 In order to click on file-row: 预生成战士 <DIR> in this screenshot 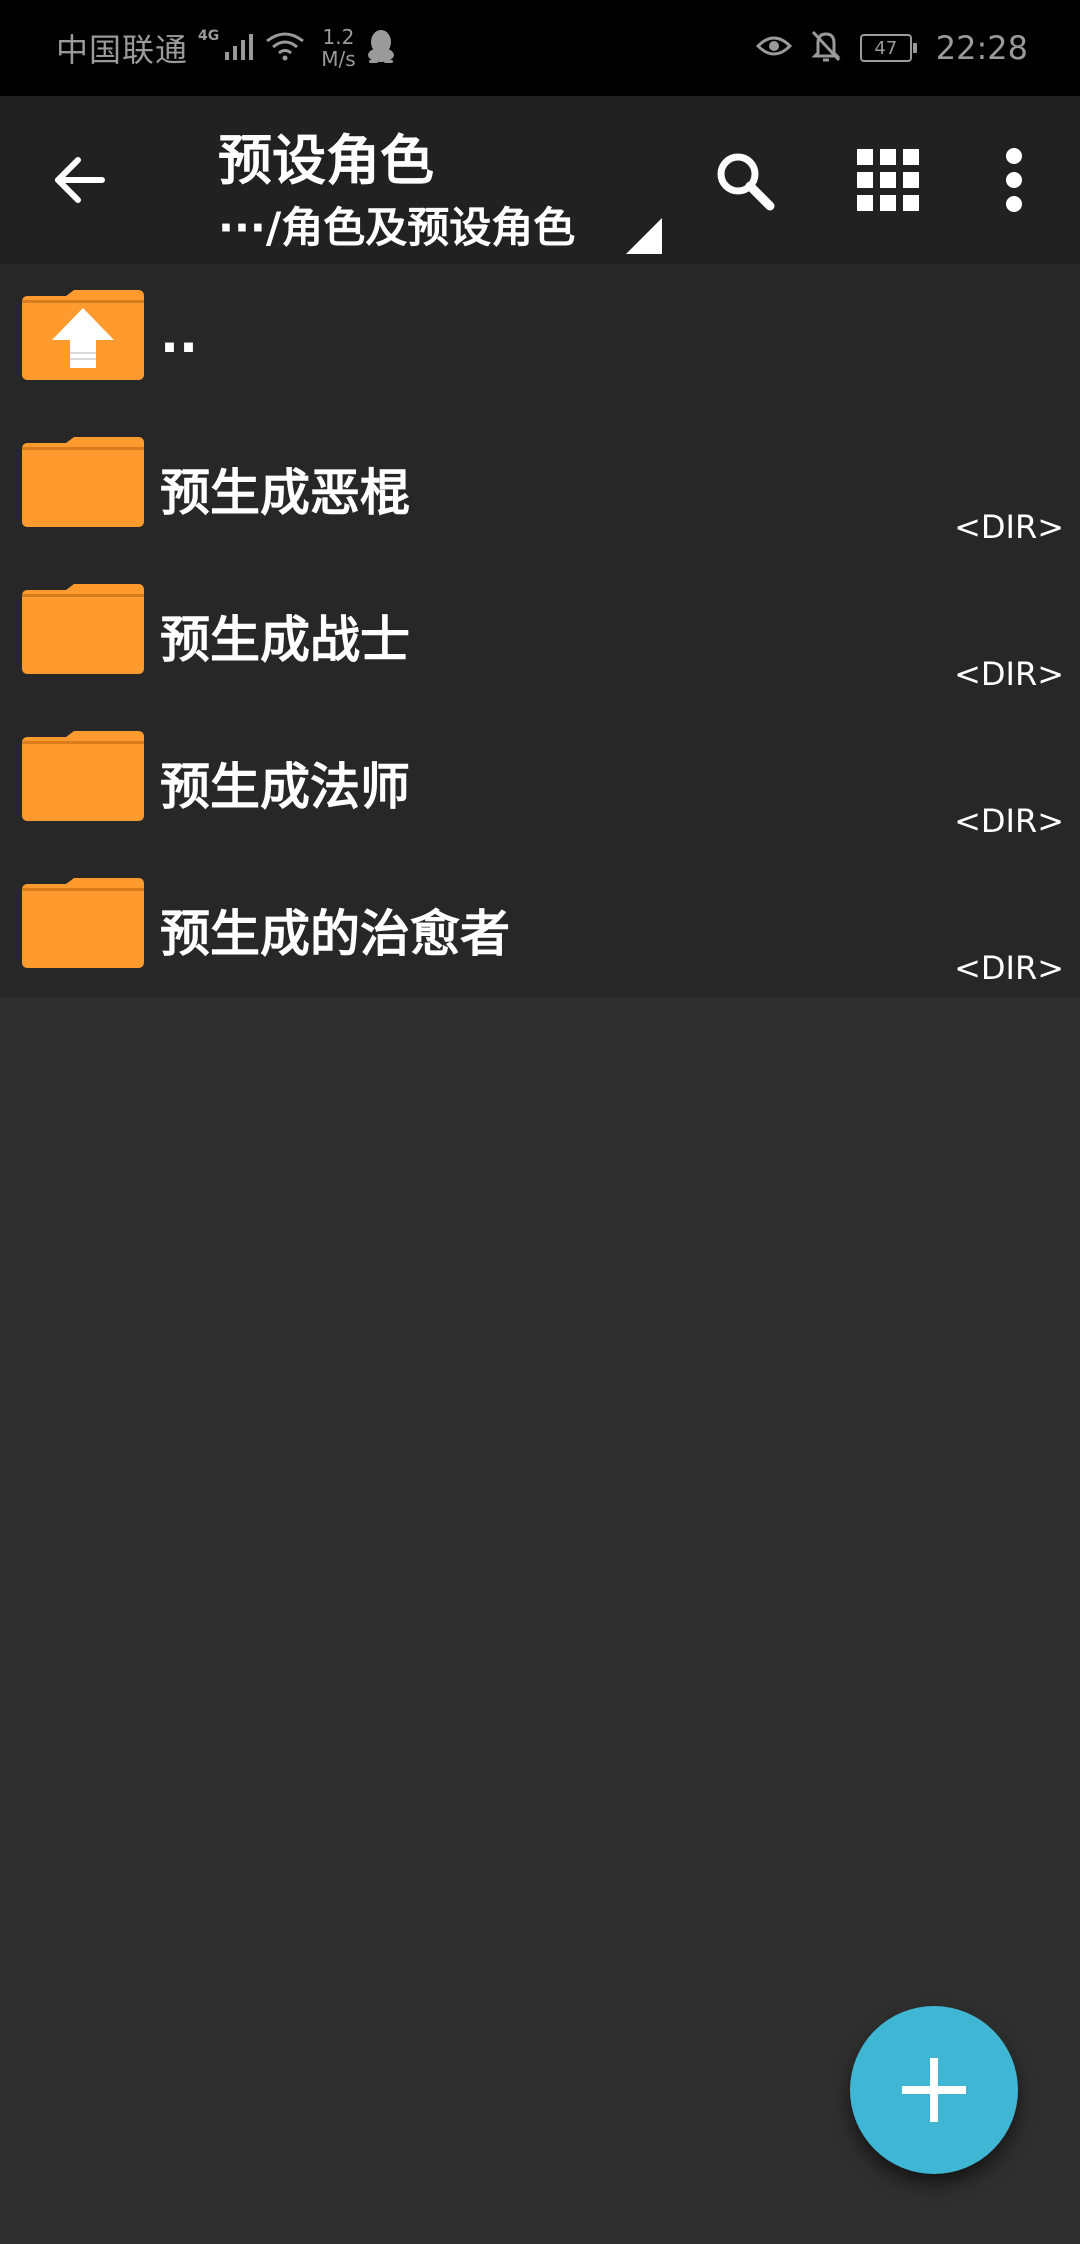, I will do `click(540, 631)`.